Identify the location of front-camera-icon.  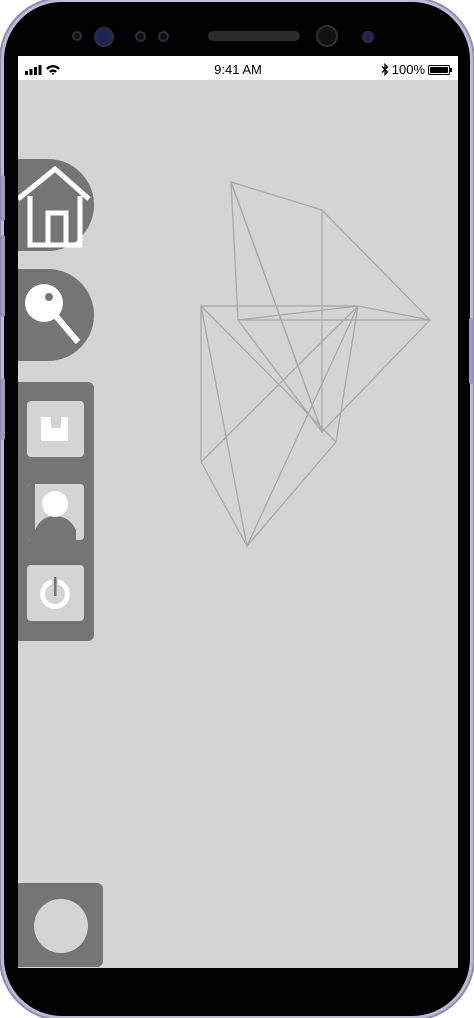
(327, 36).